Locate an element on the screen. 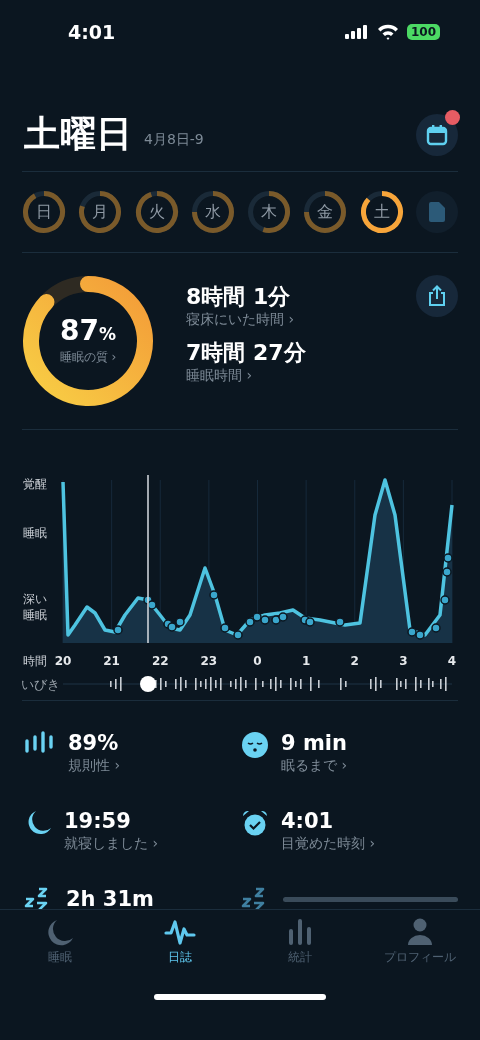 The height and width of the screenshot is (1040, 480). tab: 日誌 is located at coordinates (180, 947).